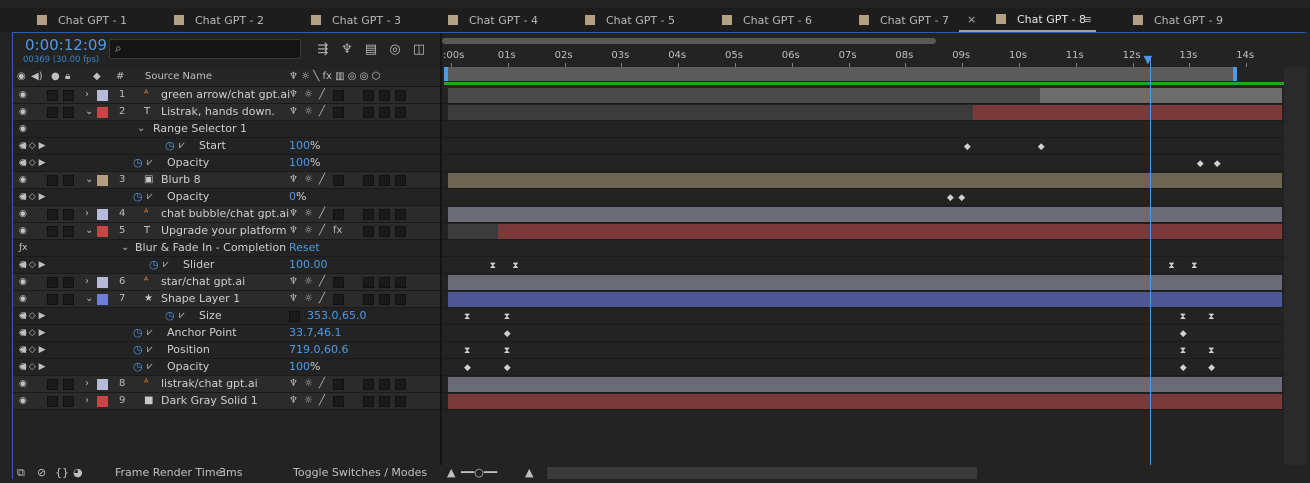  Describe the element at coordinates (336, 316) in the screenshot. I see `property-value: 353.0,65.0` at that location.